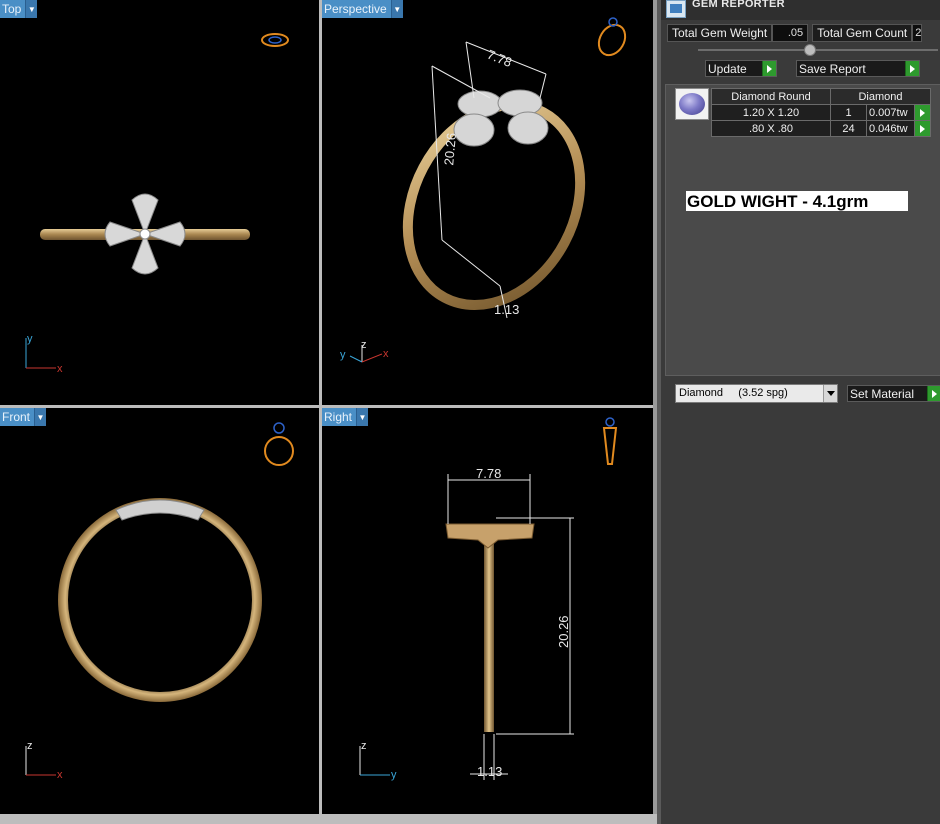 Image resolution: width=940 pixels, height=824 pixels. I want to click on panel-header: GEM REPORTER, so click(800, 10).